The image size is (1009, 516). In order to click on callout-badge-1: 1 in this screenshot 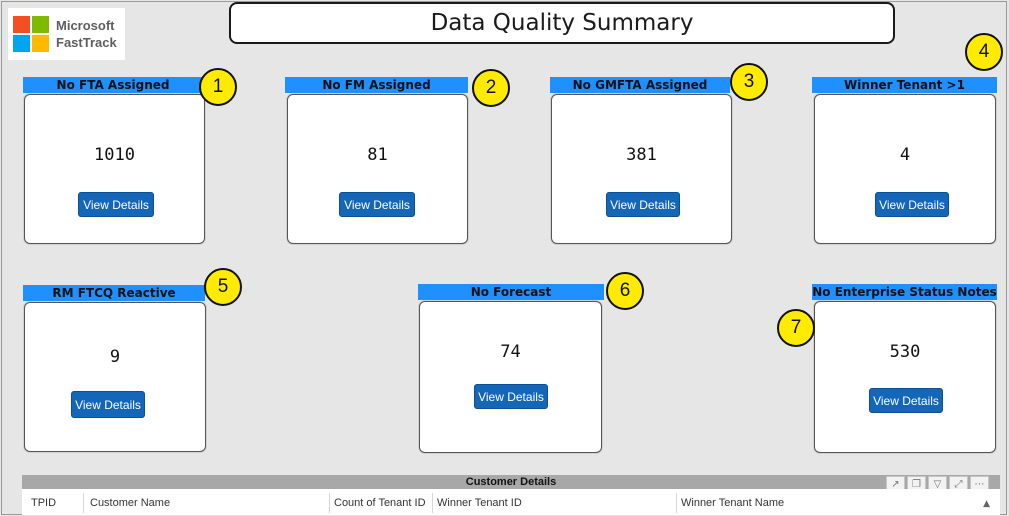, I will do `click(218, 87)`.